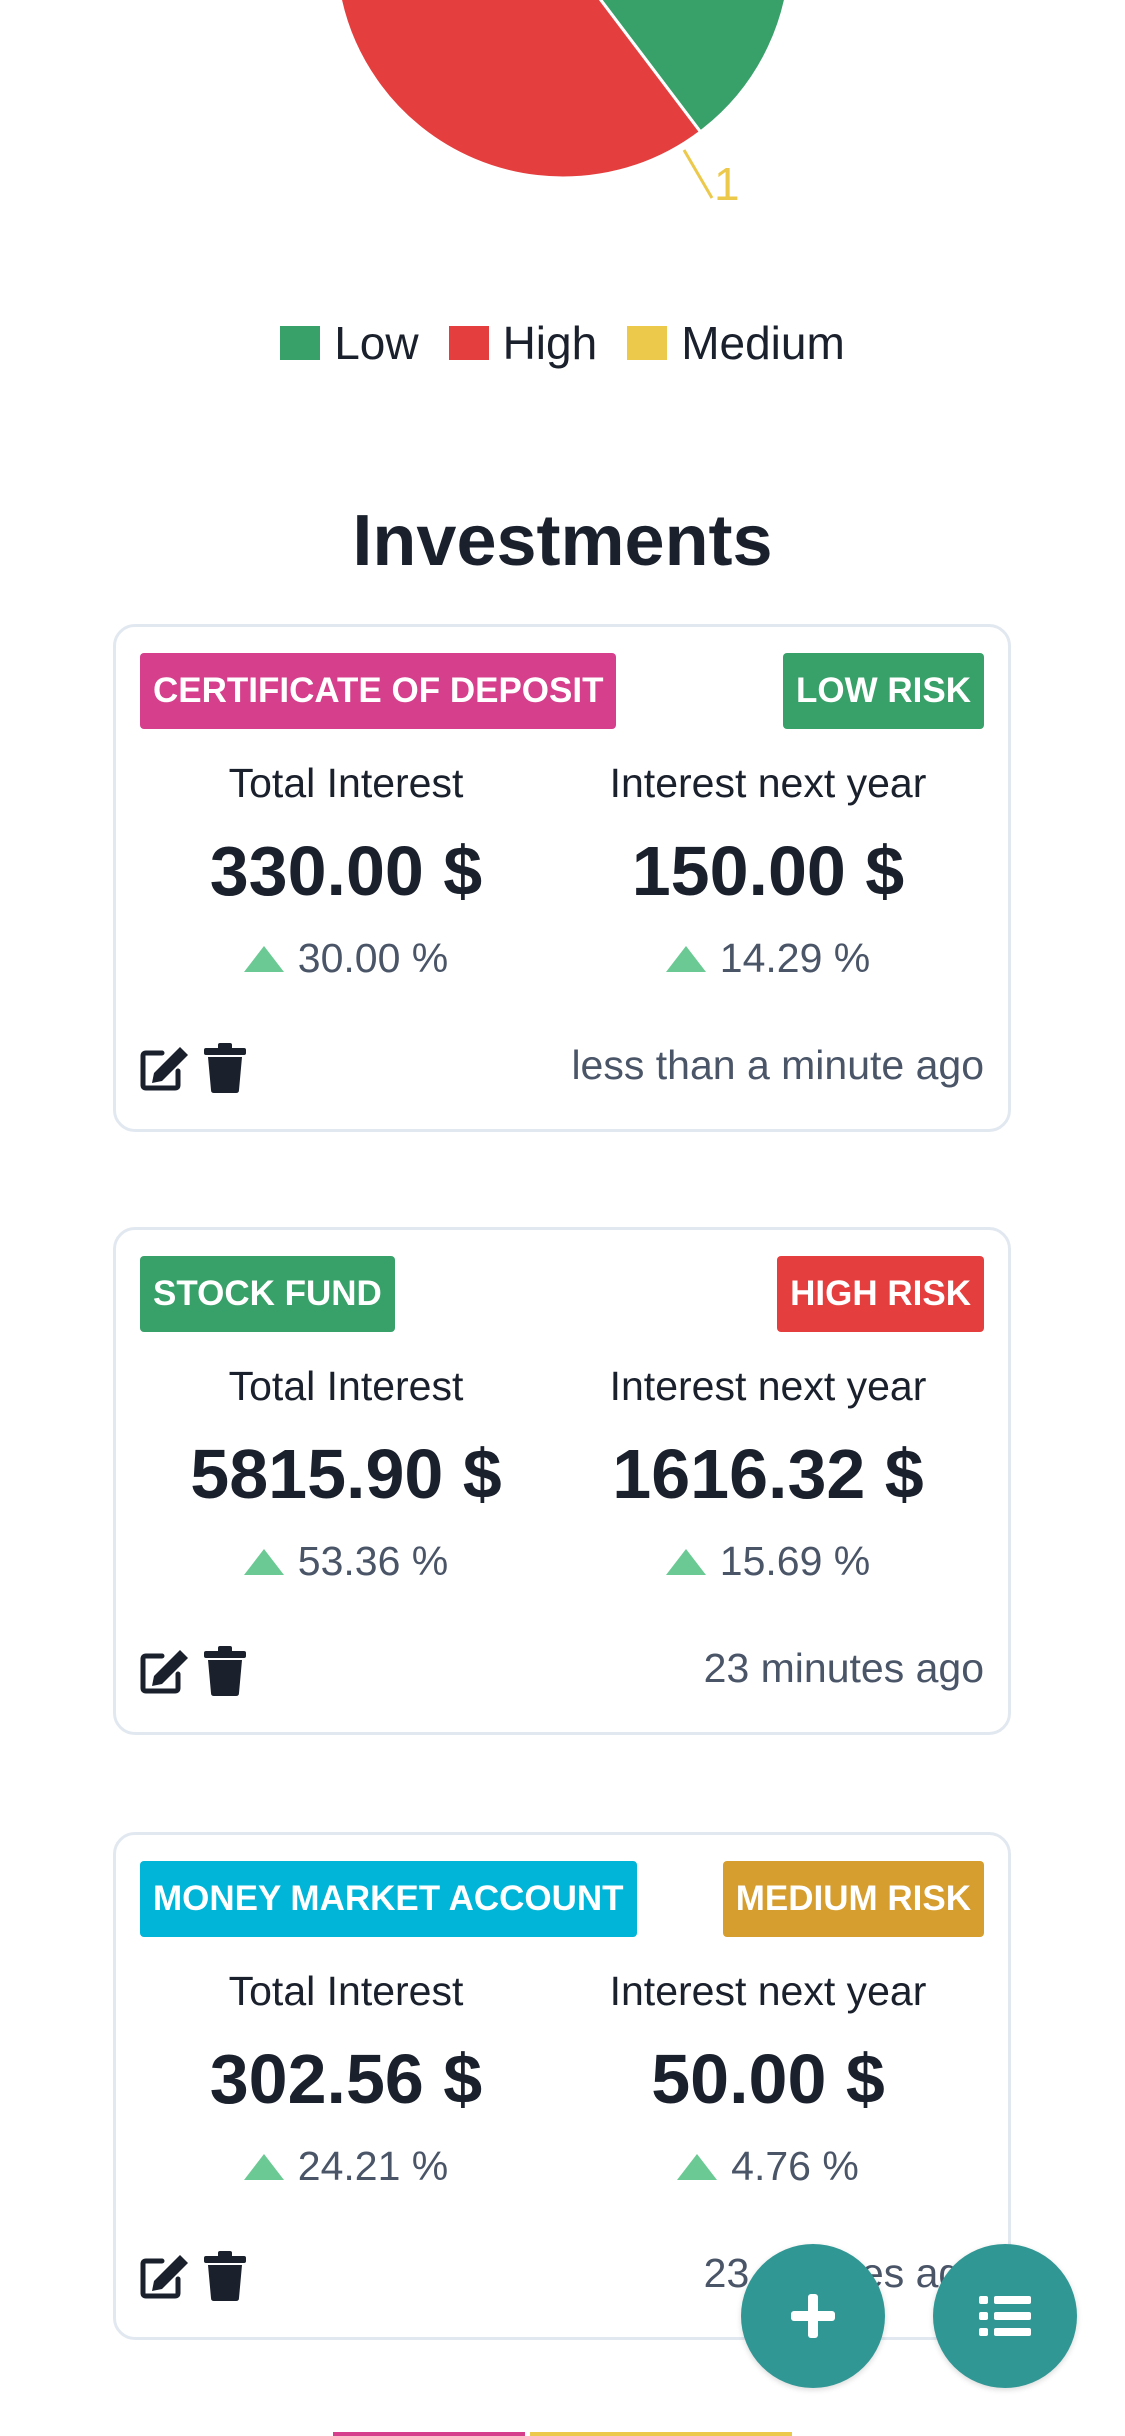 This screenshot has width=1125, height=2436. I want to click on next-year-interest-value: 150.00 $, so click(768, 871).